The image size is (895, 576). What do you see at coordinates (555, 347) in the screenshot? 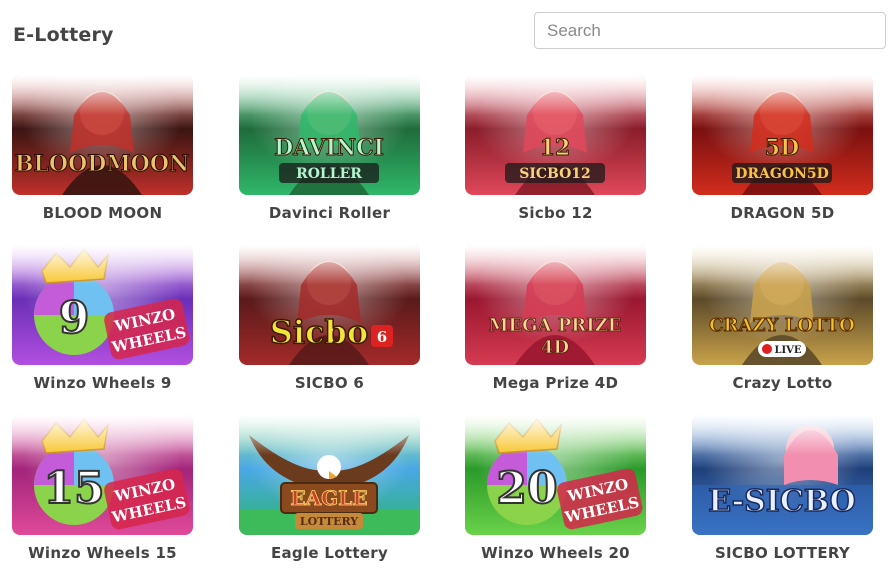
I see `svg-text: 4D` at bounding box center [555, 347].